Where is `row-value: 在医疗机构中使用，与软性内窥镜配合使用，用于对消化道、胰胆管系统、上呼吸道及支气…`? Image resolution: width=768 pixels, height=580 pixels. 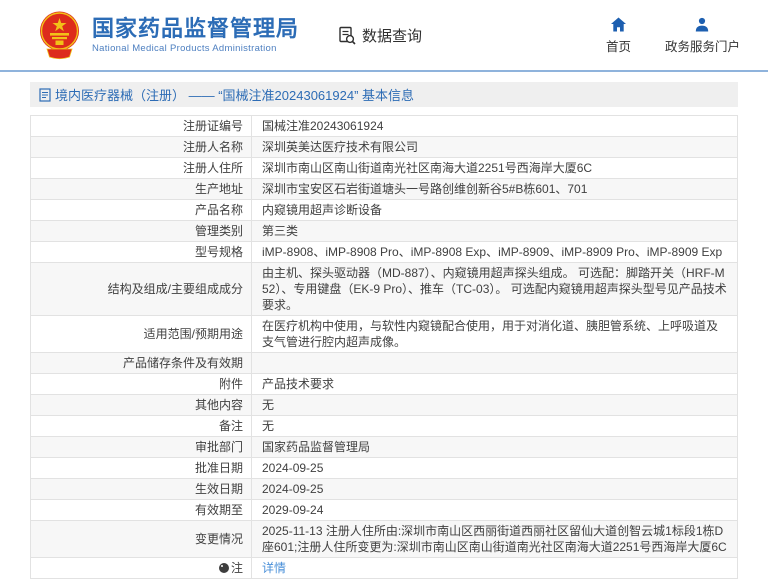 row-value: 在医疗机构中使用，与软性内窥镜配合使用，用于对消化道、胰胆管系统、上呼吸道及支气… is located at coordinates (490, 334).